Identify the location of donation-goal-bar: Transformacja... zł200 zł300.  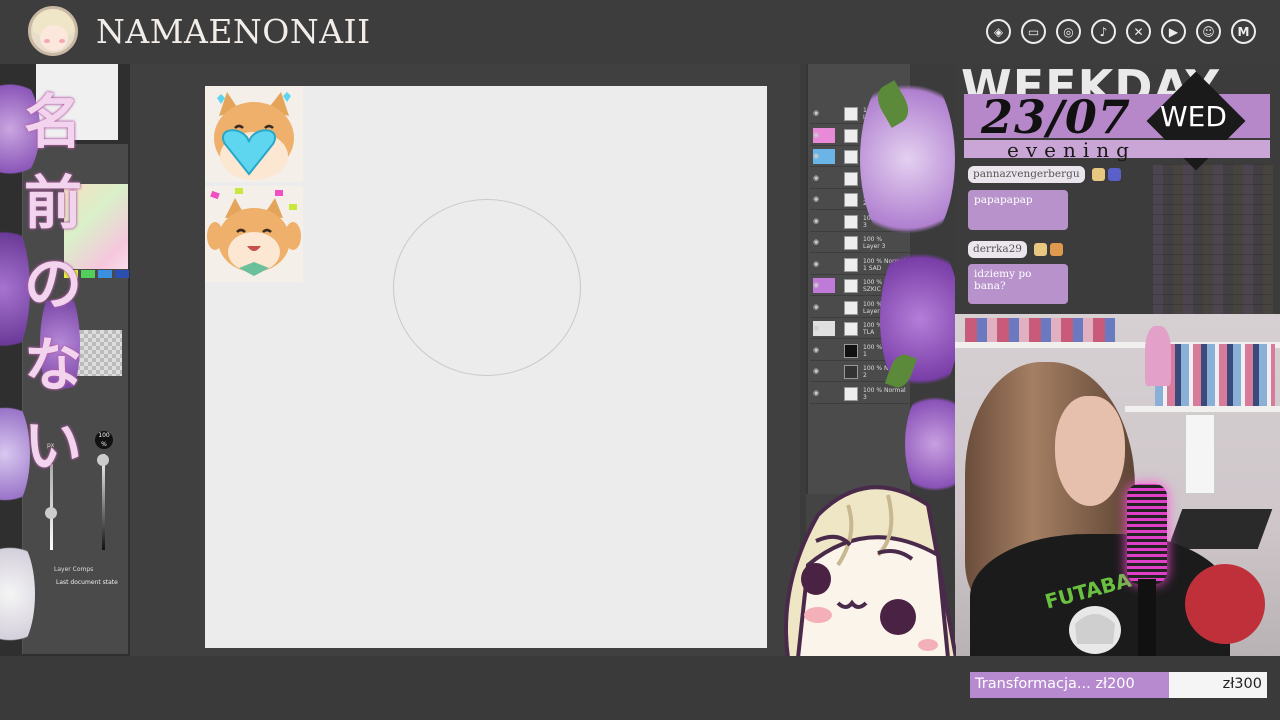
(1118, 685).